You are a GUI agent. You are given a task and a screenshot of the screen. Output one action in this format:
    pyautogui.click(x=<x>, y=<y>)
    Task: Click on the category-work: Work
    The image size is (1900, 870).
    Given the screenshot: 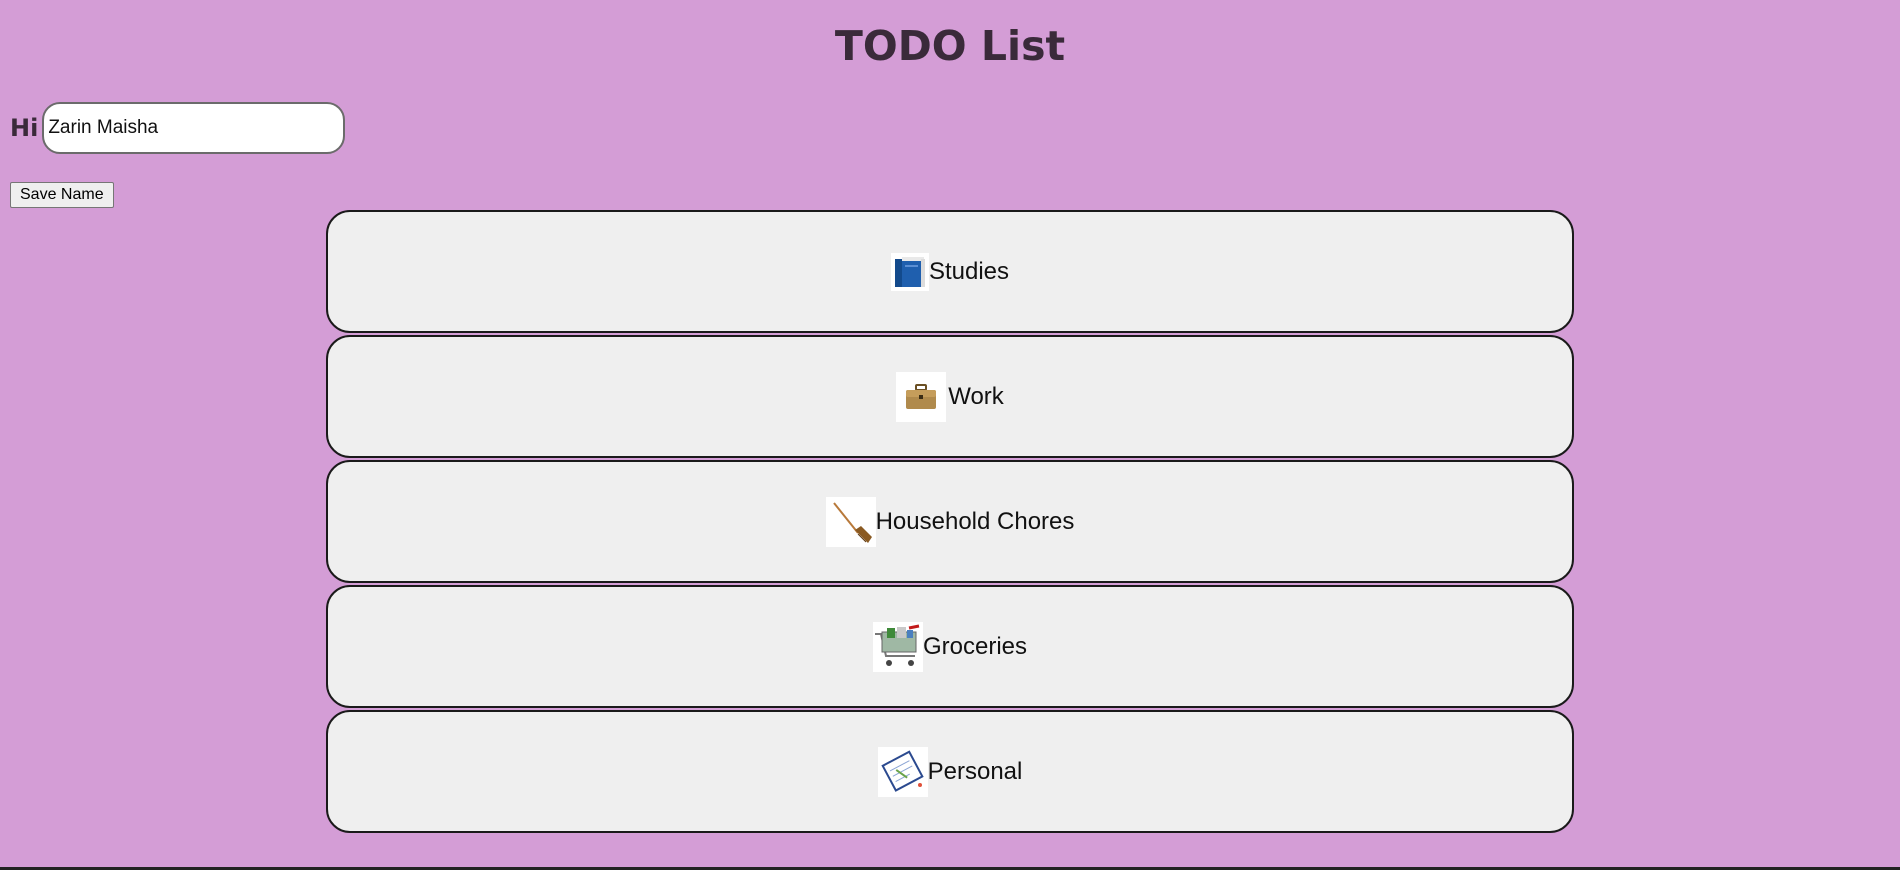 What is the action you would take?
    pyautogui.click(x=950, y=396)
    